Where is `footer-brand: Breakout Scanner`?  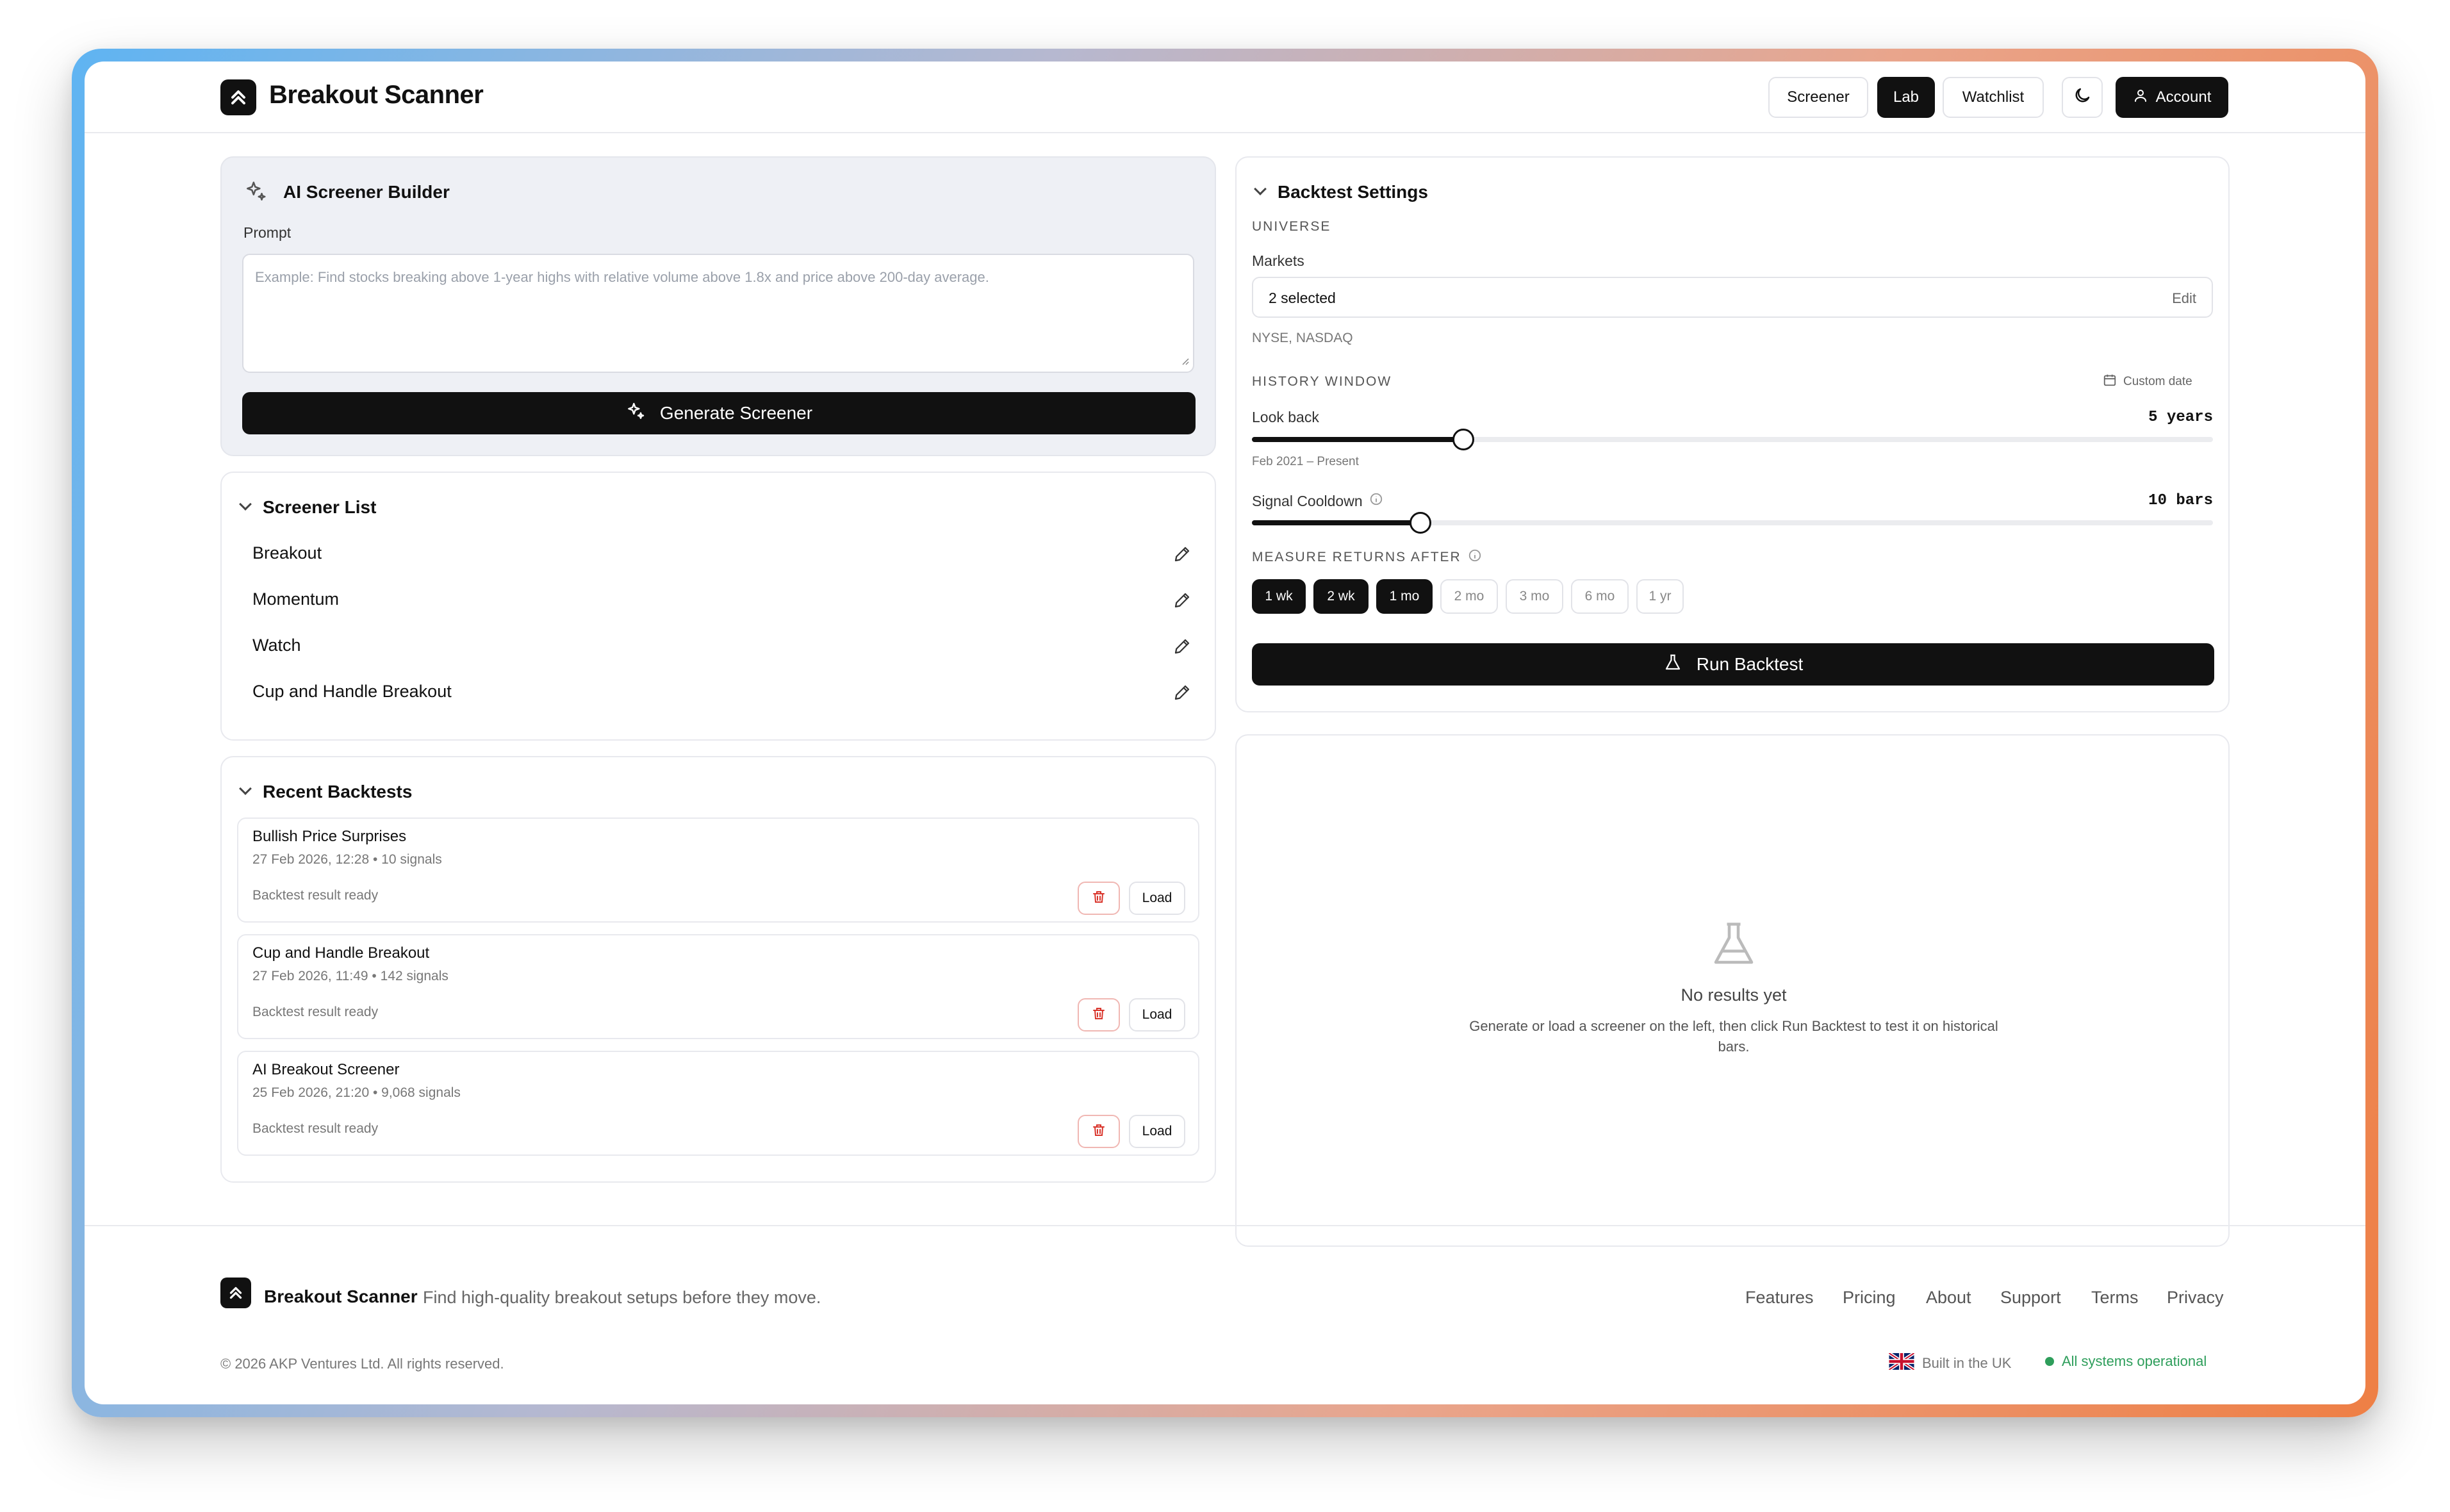
footer-brand: Breakout Scanner is located at coordinates (341, 1296).